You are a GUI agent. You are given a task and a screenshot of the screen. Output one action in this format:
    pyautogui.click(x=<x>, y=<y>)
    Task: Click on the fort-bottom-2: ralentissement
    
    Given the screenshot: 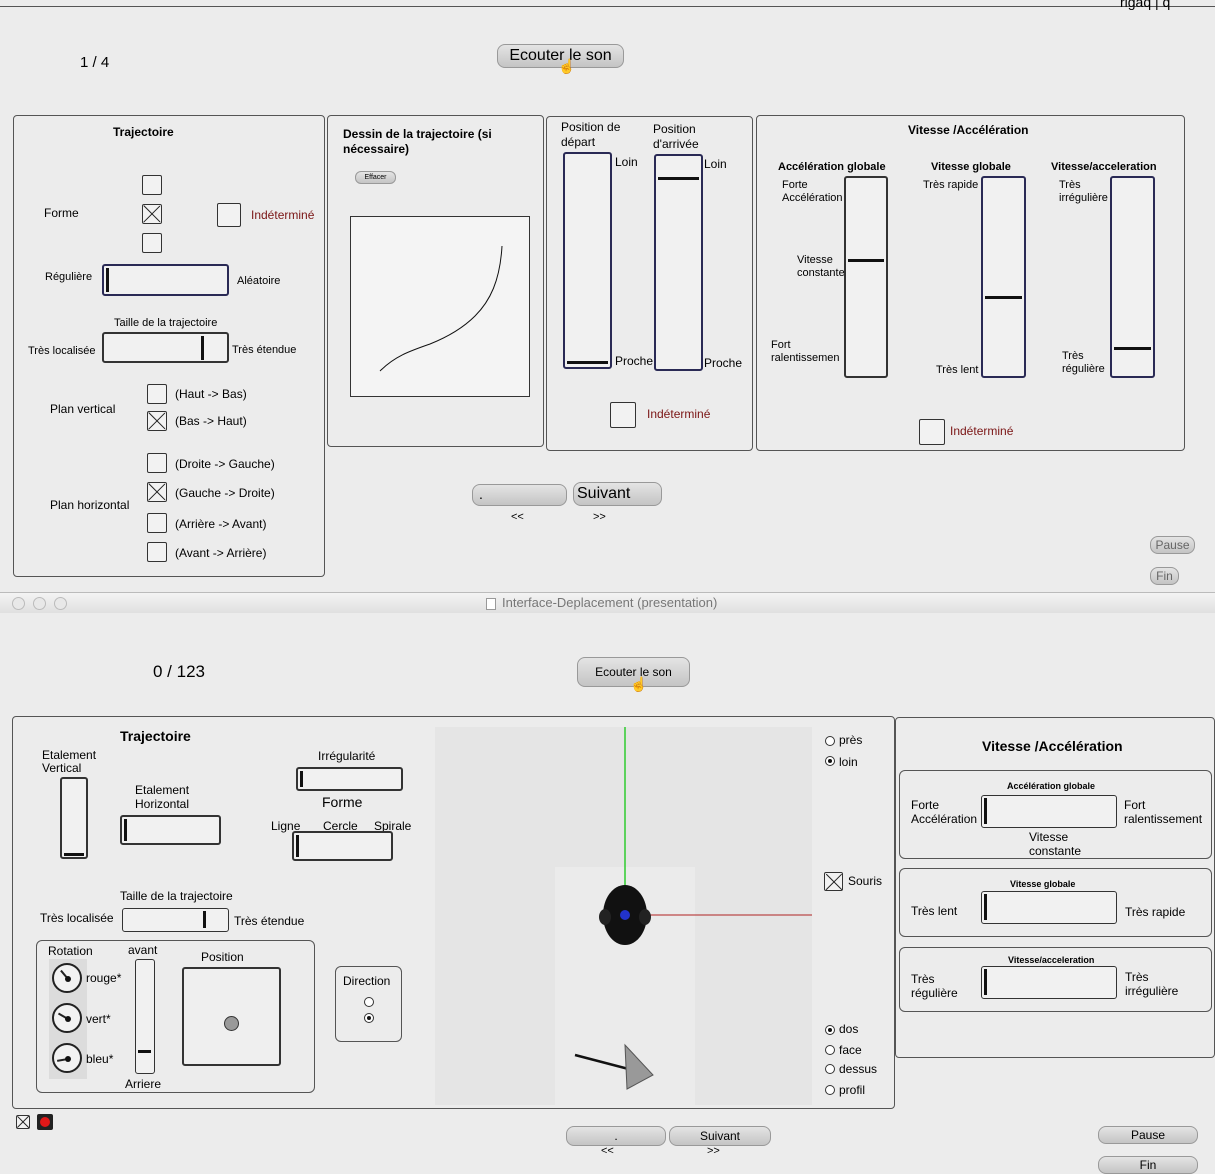 What is the action you would take?
    pyautogui.click(x=1163, y=819)
    